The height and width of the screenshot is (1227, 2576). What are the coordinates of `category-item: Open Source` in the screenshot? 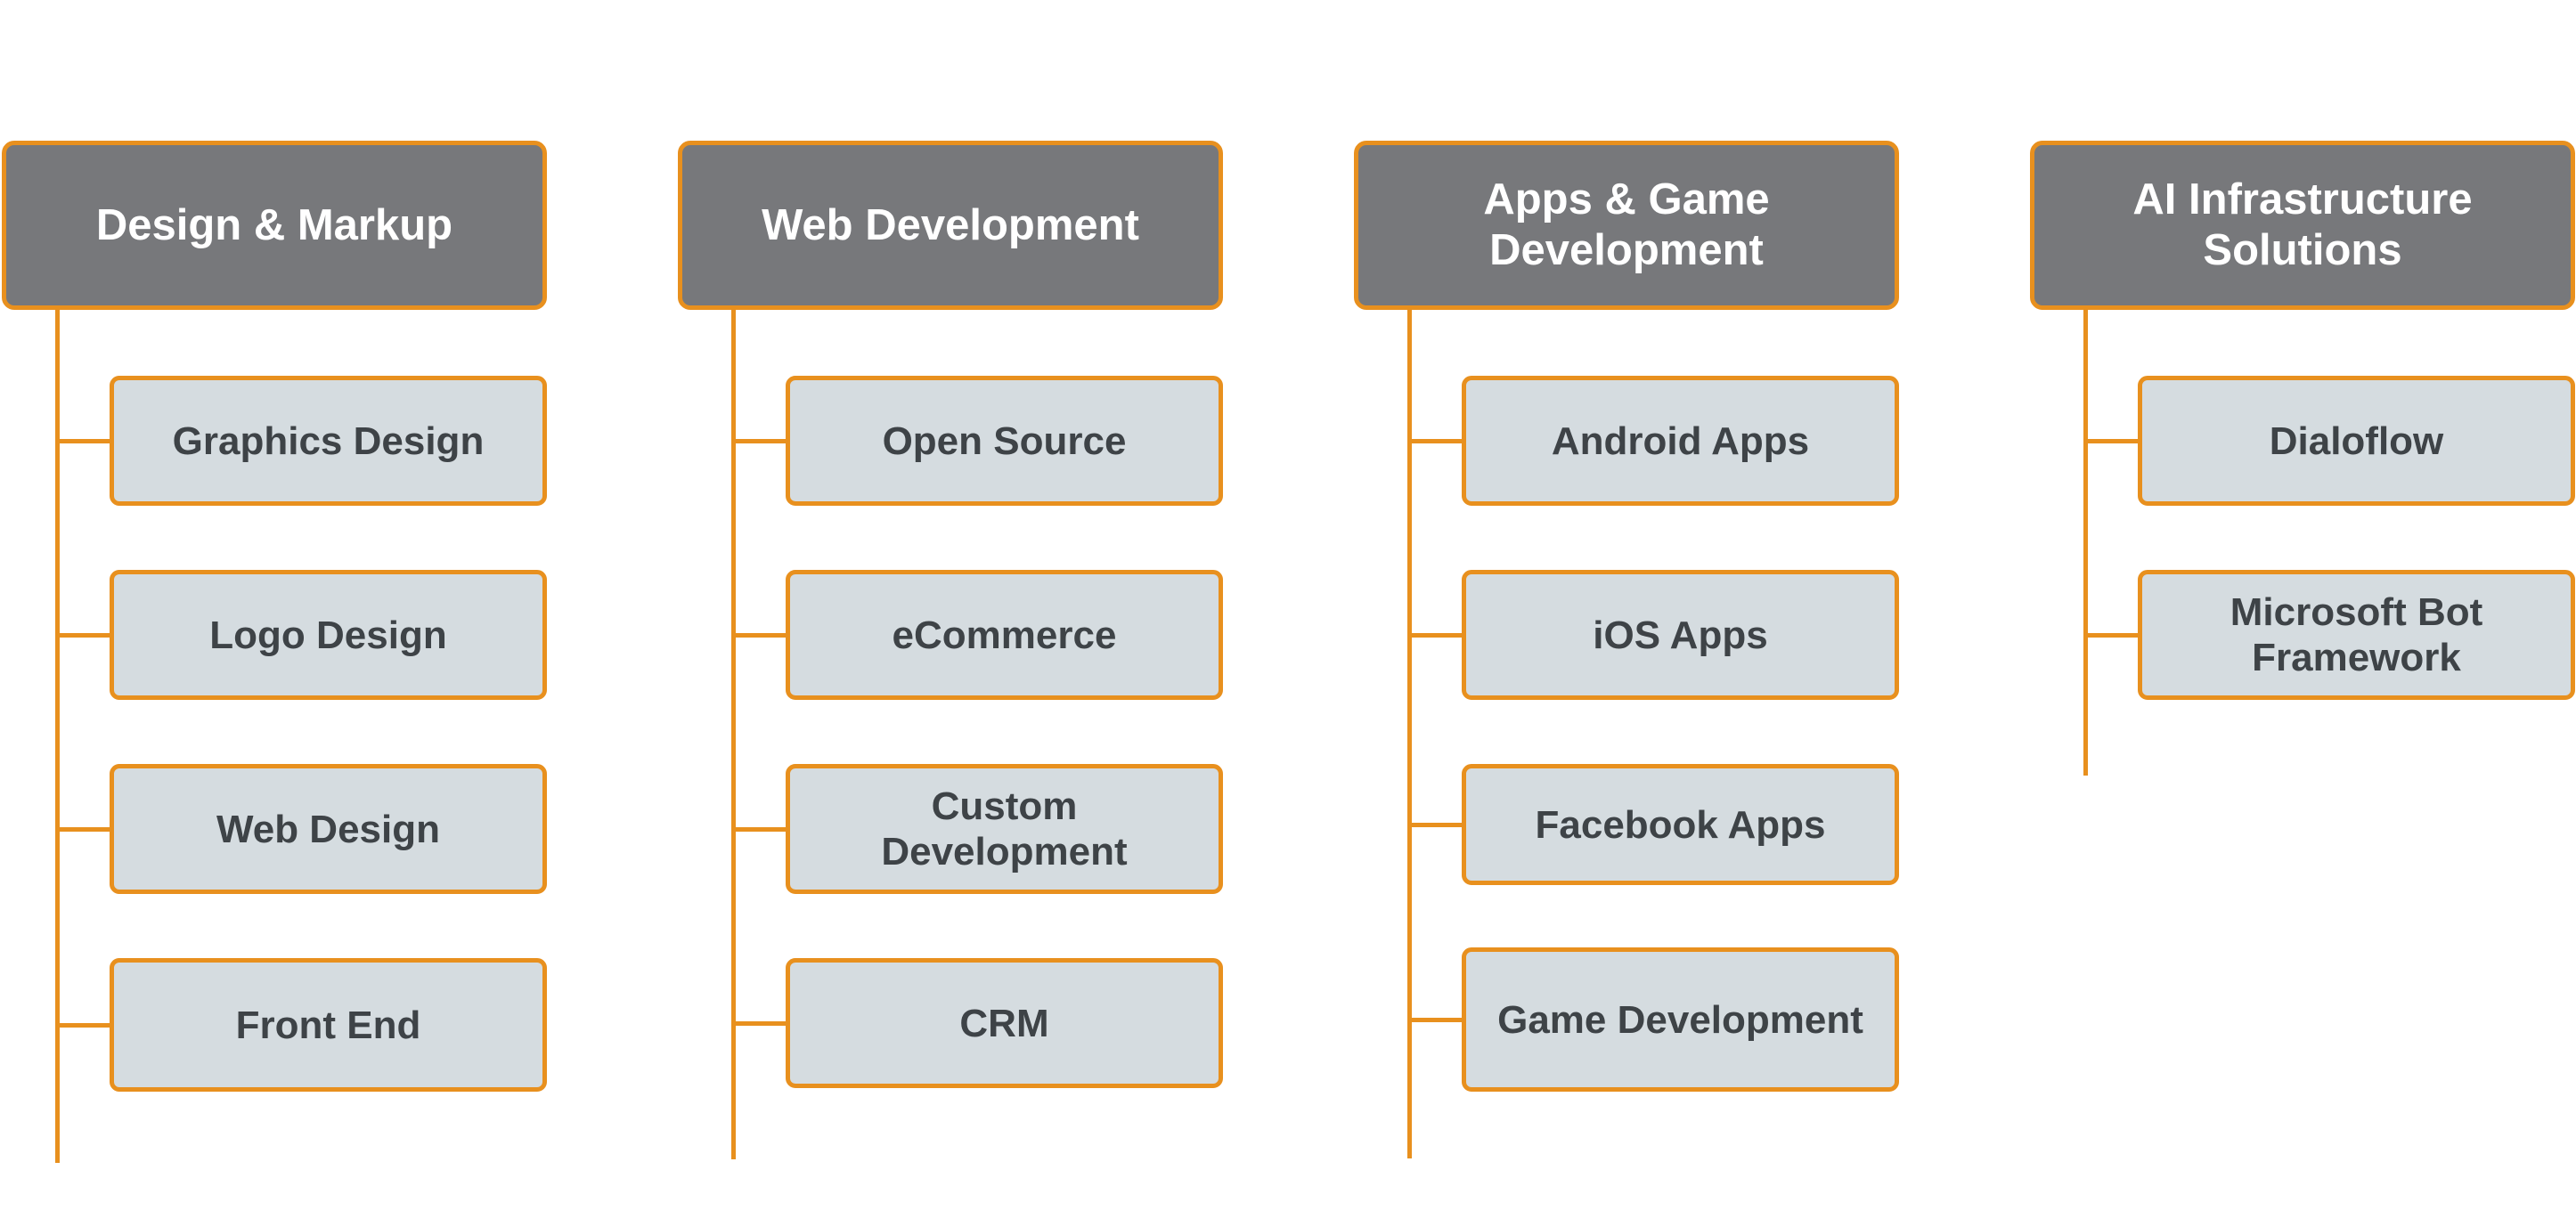 It's located at (978, 441).